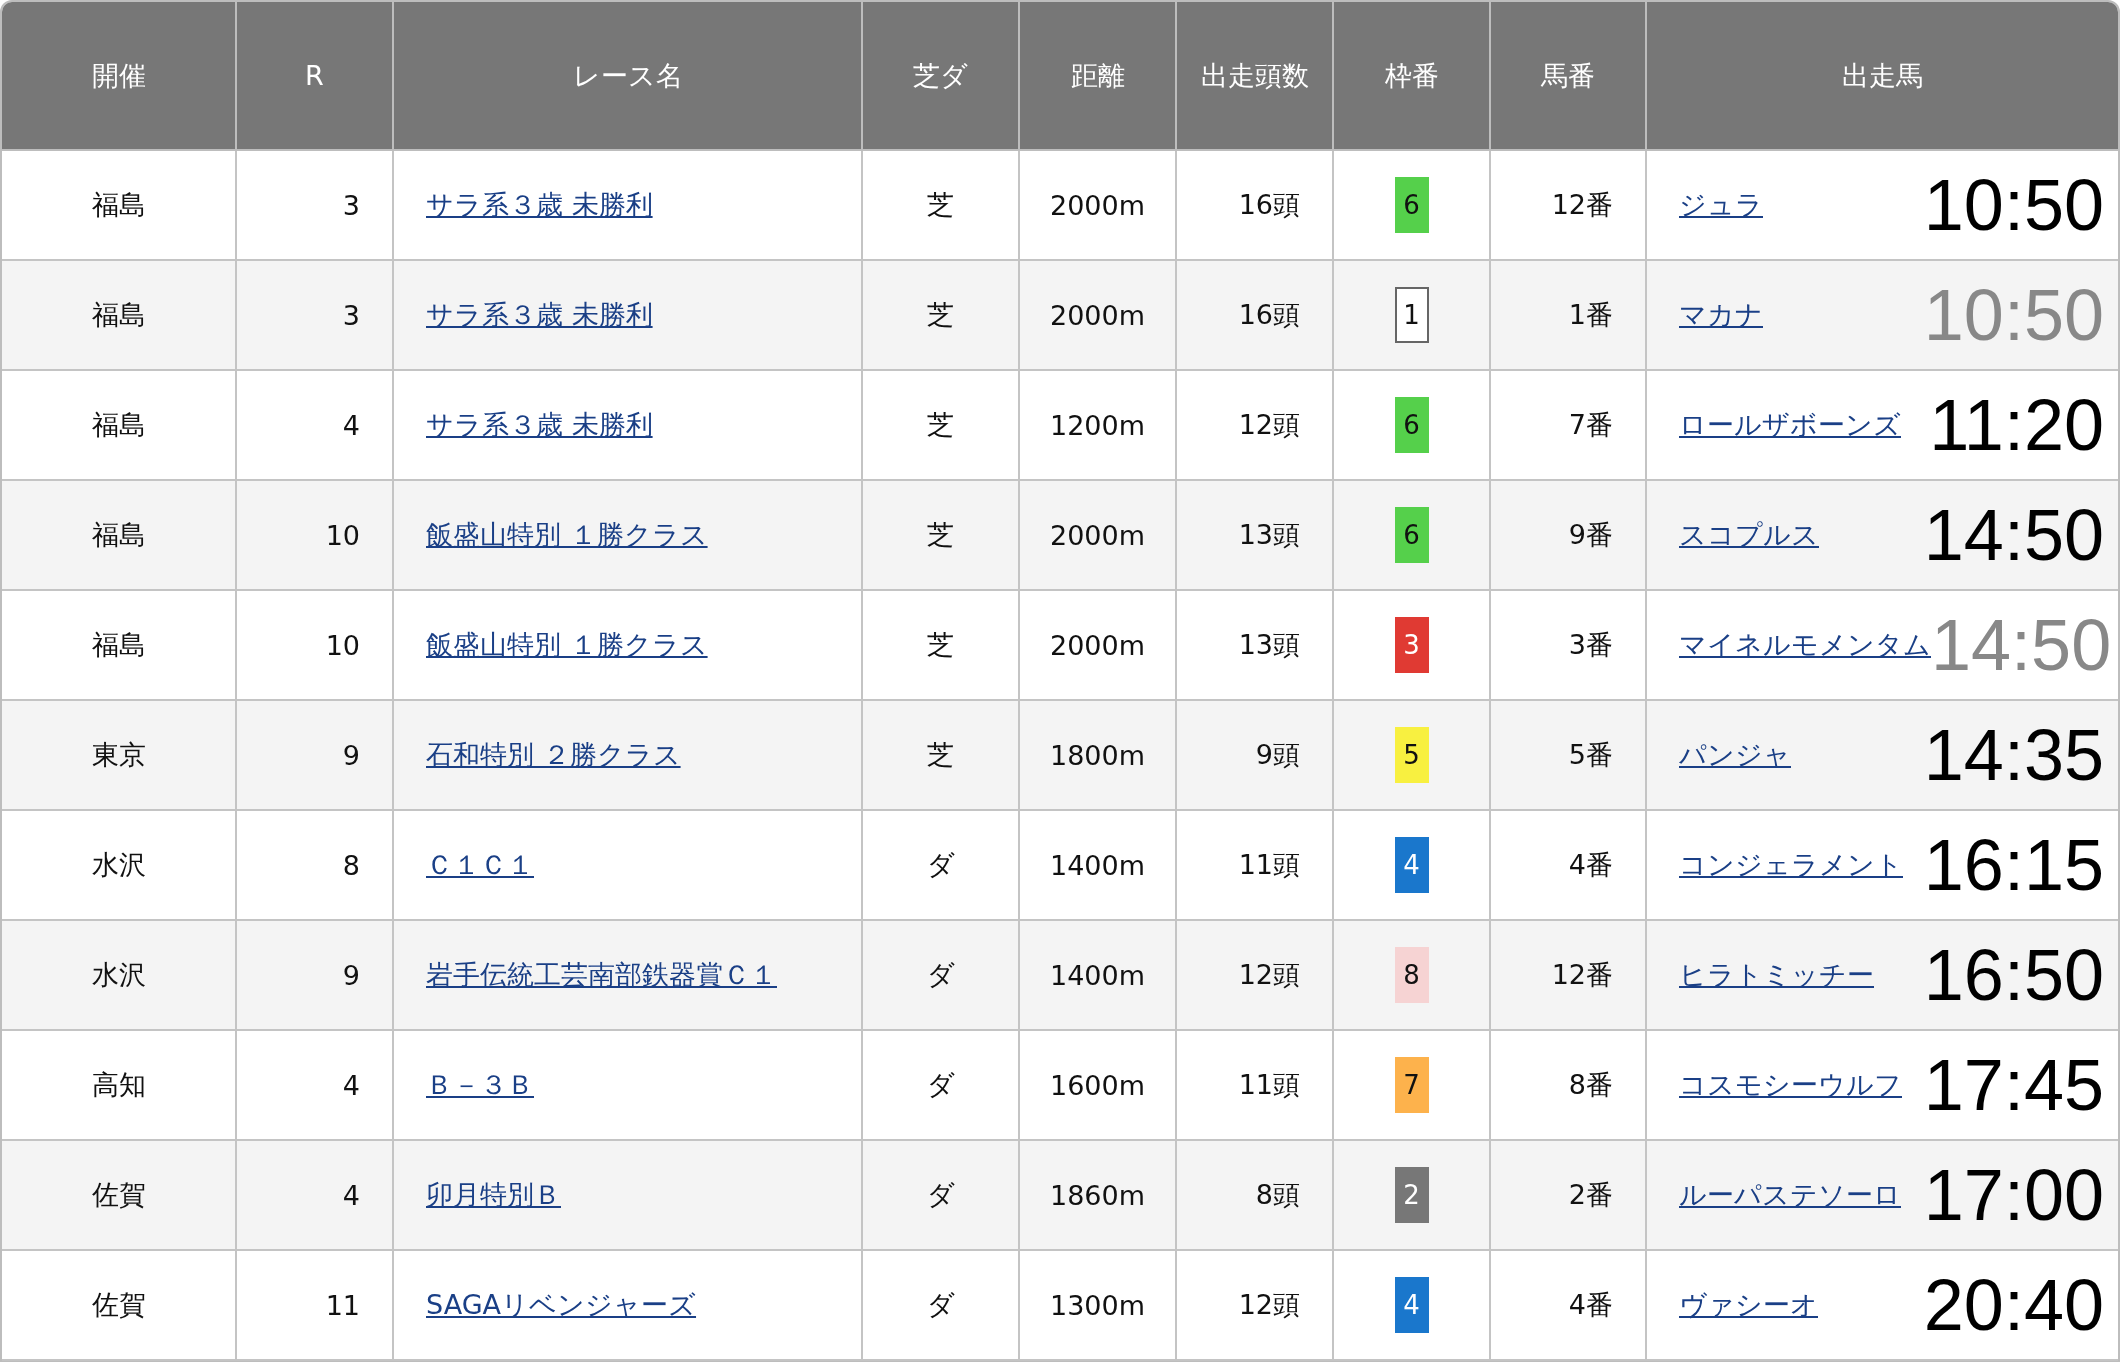 The image size is (2120, 1362). I want to click on post-time: 17:00, so click(2013, 1195).